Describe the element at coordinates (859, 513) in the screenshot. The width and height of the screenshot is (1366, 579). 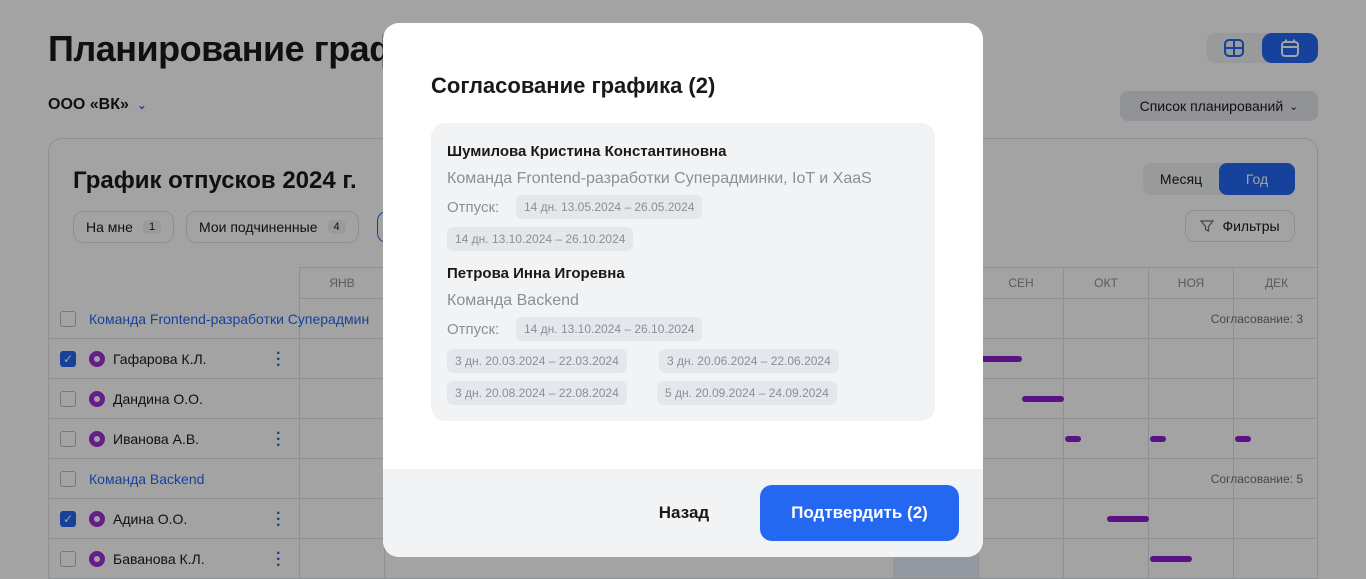
I see `confirm-button: Подтвердить (2)` at that location.